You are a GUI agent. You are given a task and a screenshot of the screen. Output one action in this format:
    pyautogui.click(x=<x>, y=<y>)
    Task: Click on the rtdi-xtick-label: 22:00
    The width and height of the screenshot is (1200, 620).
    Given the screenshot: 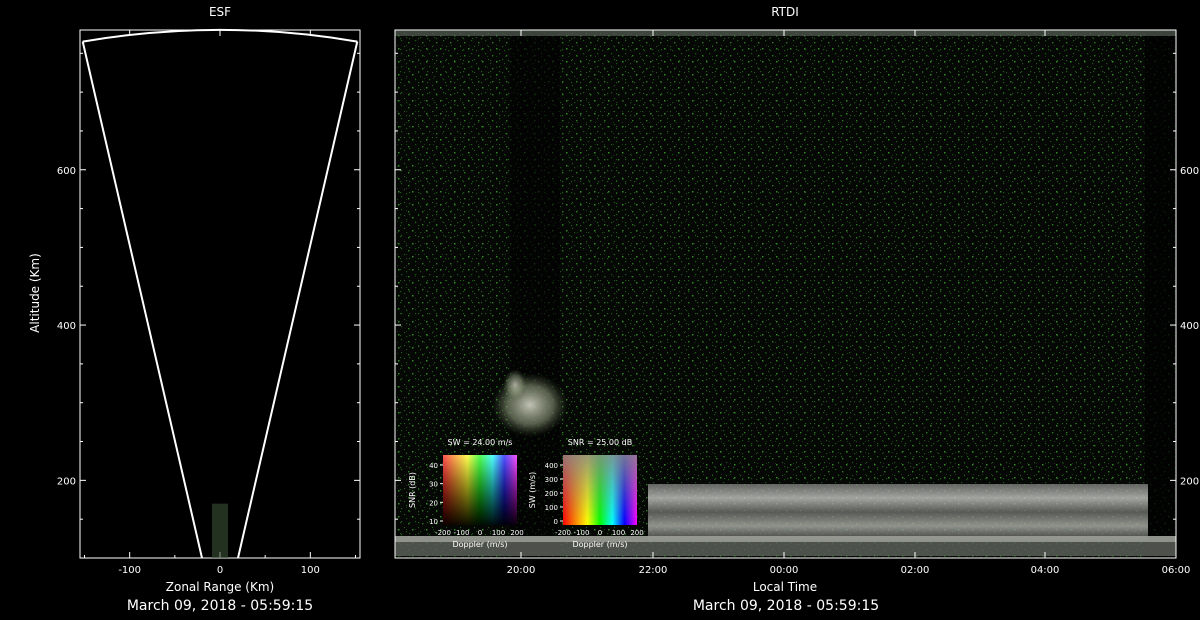 What is the action you would take?
    pyautogui.click(x=653, y=570)
    